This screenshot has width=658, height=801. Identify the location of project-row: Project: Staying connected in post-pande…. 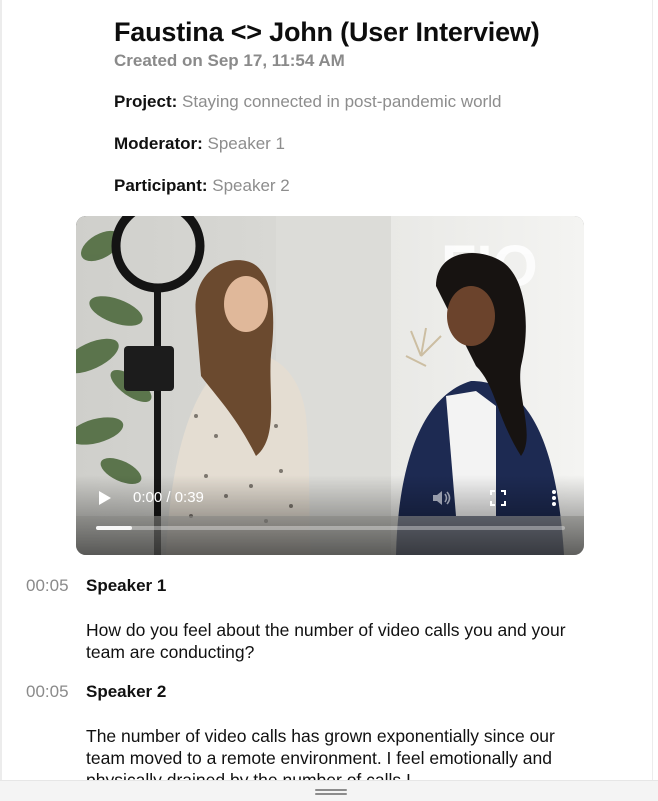
(307, 102).